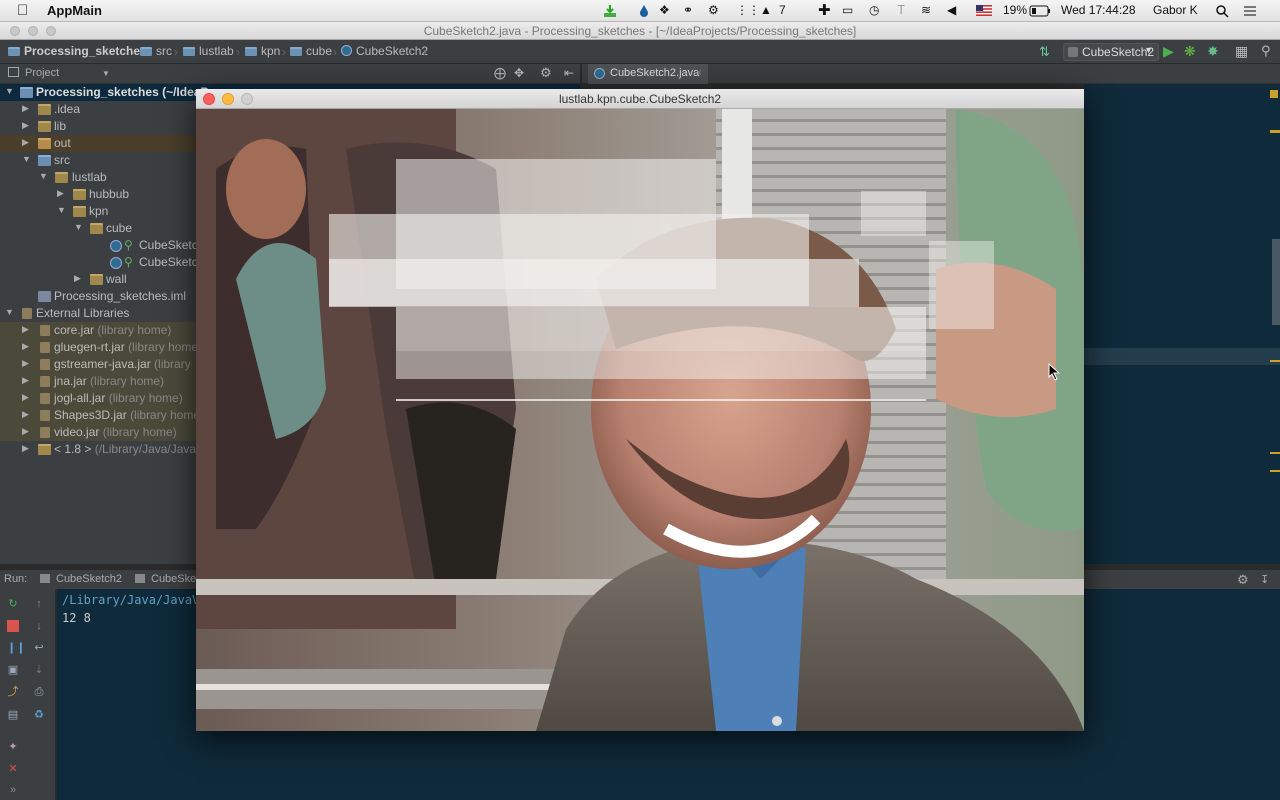  What do you see at coordinates (500, 73) in the screenshot?
I see `scroll-from-source-icon: ⨁` at bounding box center [500, 73].